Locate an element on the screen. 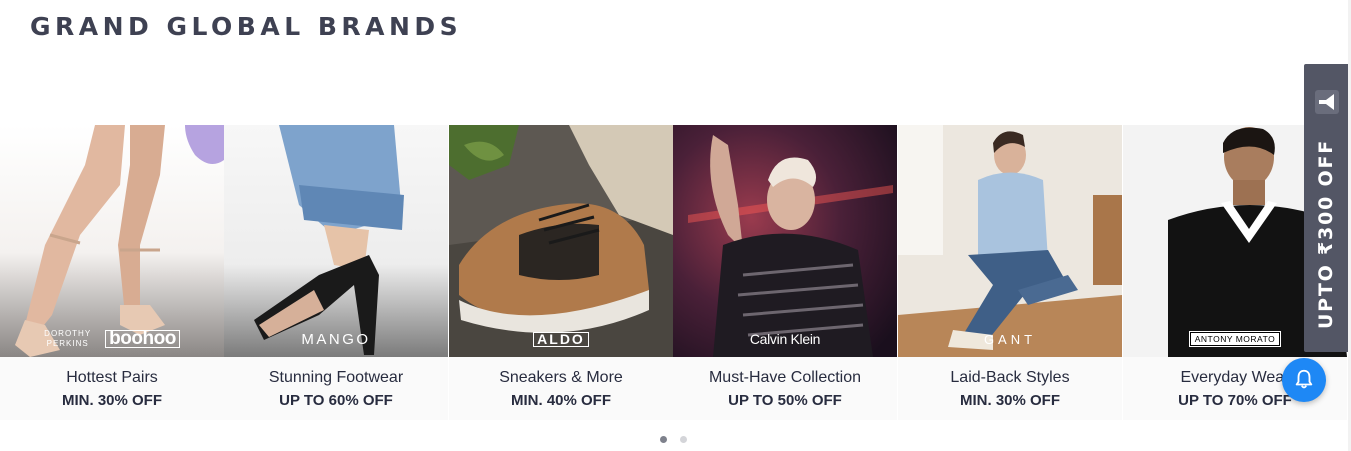 Image resolution: width=1351 pixels, height=451 pixels. brand-logo: DOROTHY PERKINS boohoo is located at coordinates (112, 339).